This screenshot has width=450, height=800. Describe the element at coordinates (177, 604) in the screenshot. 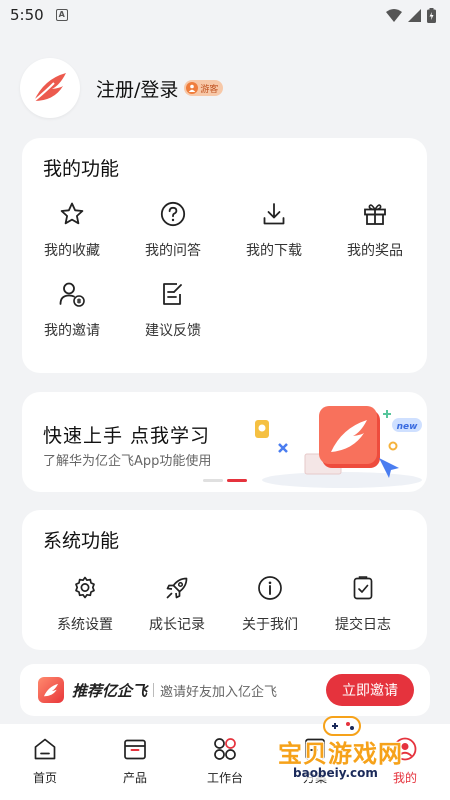

I see `growth-record-item: 成长记录` at that location.